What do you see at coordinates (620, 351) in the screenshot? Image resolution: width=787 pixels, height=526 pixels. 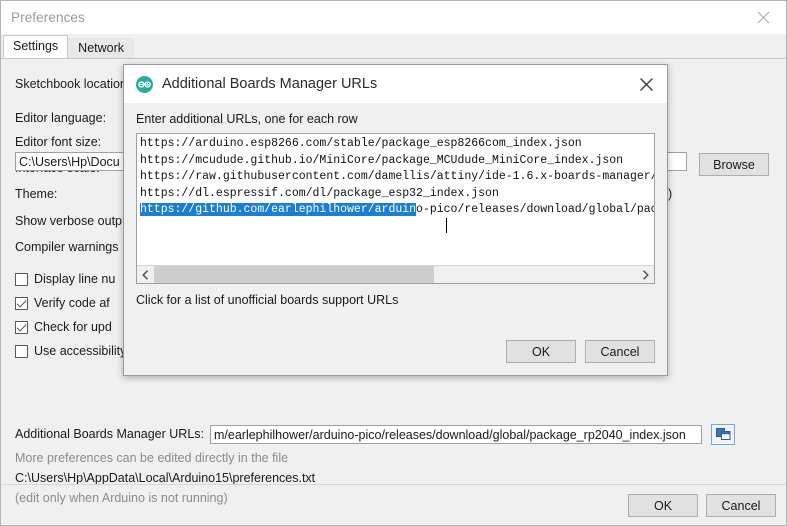 I see `dialog-cancel-button: Cancel` at bounding box center [620, 351].